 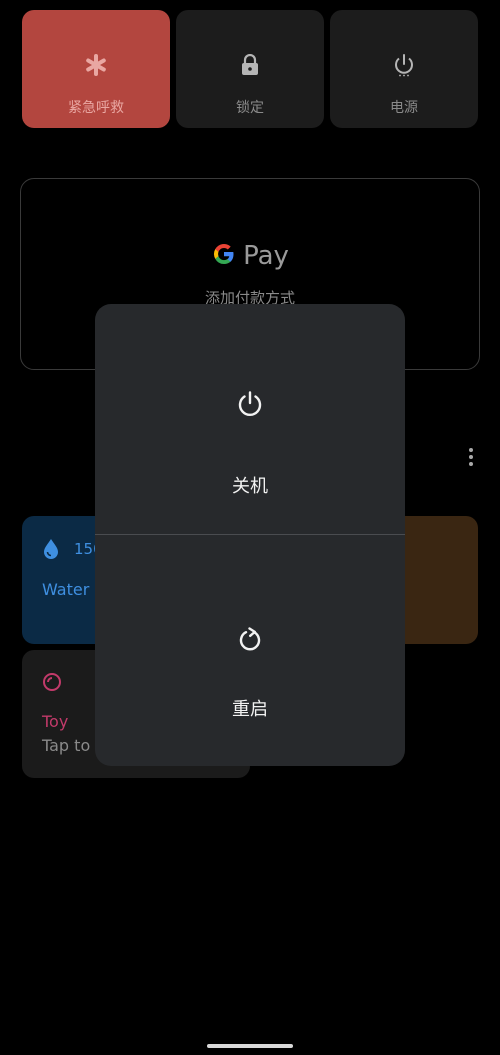 I want to click on toy-subtitle: Tap to, so click(x=66, y=745).